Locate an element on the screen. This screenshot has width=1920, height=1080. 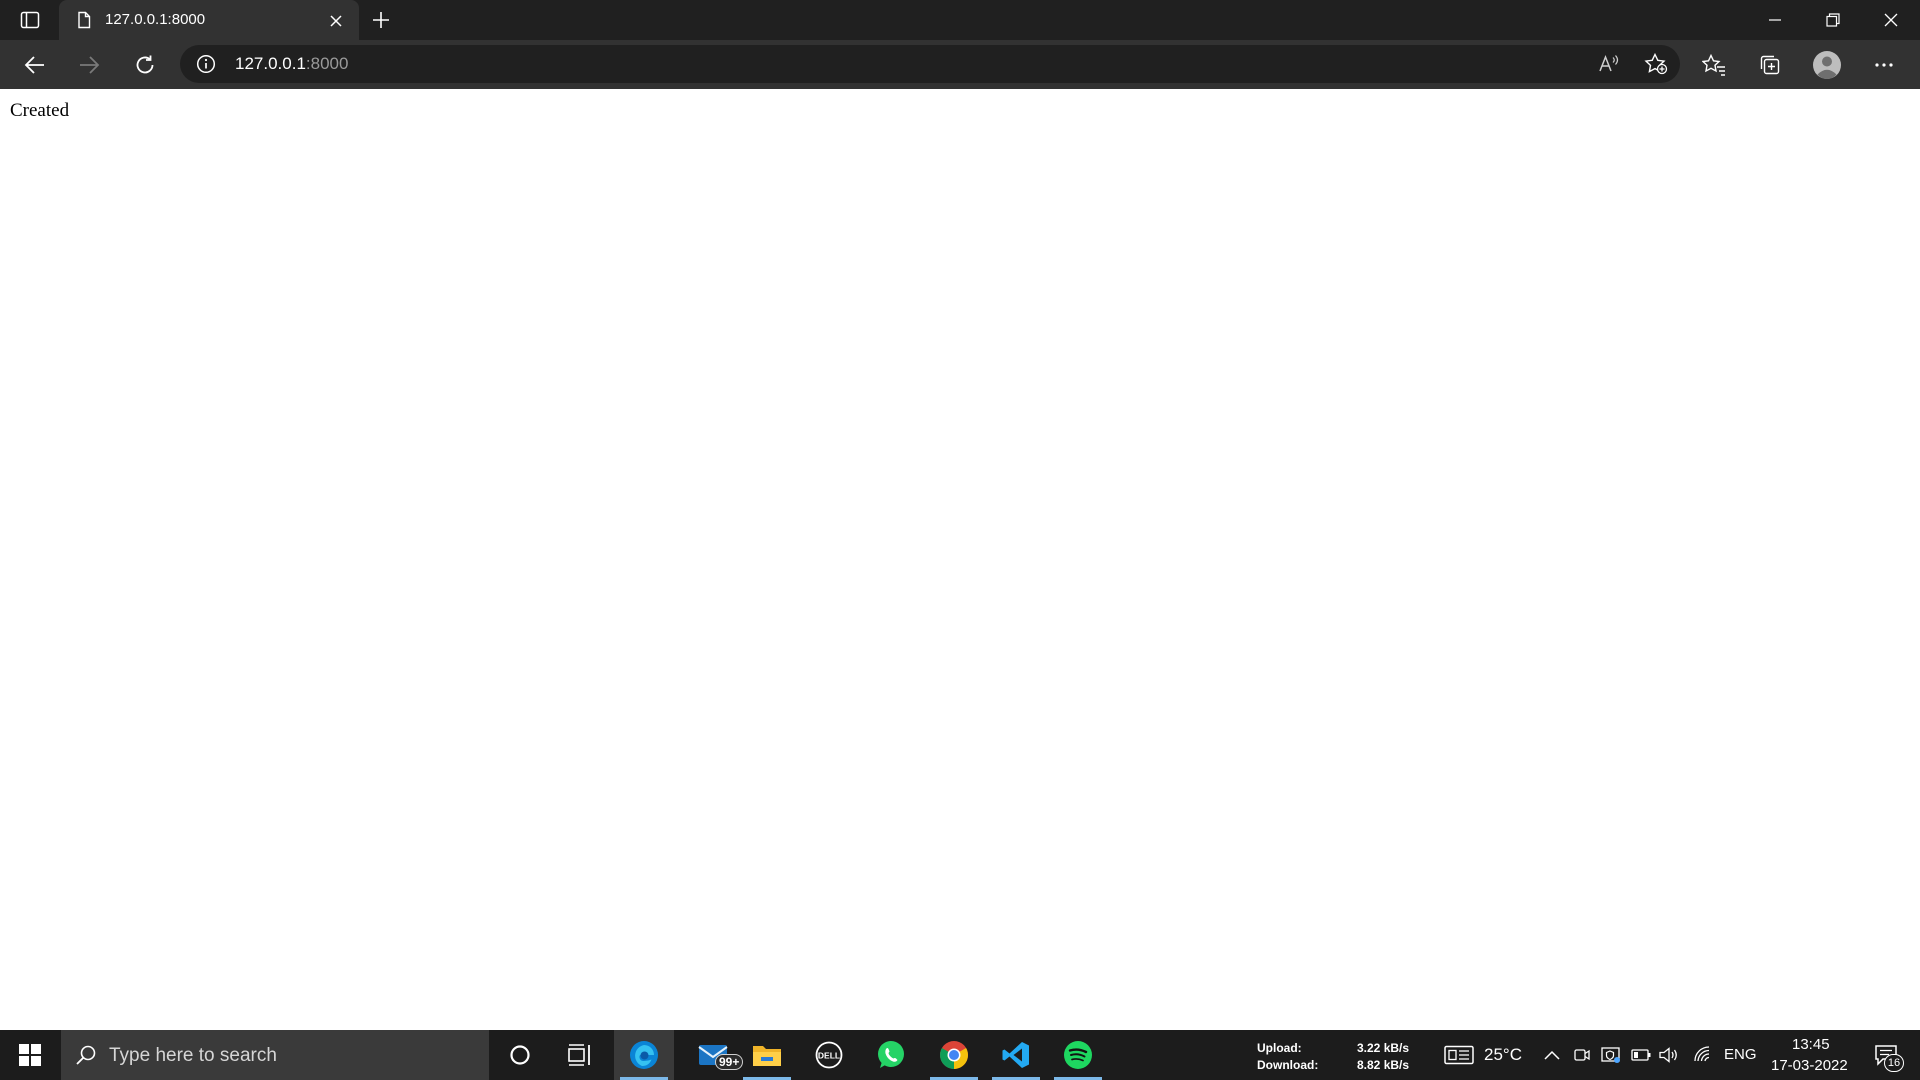
chevron-up-icon is located at coordinates (1552, 1055).